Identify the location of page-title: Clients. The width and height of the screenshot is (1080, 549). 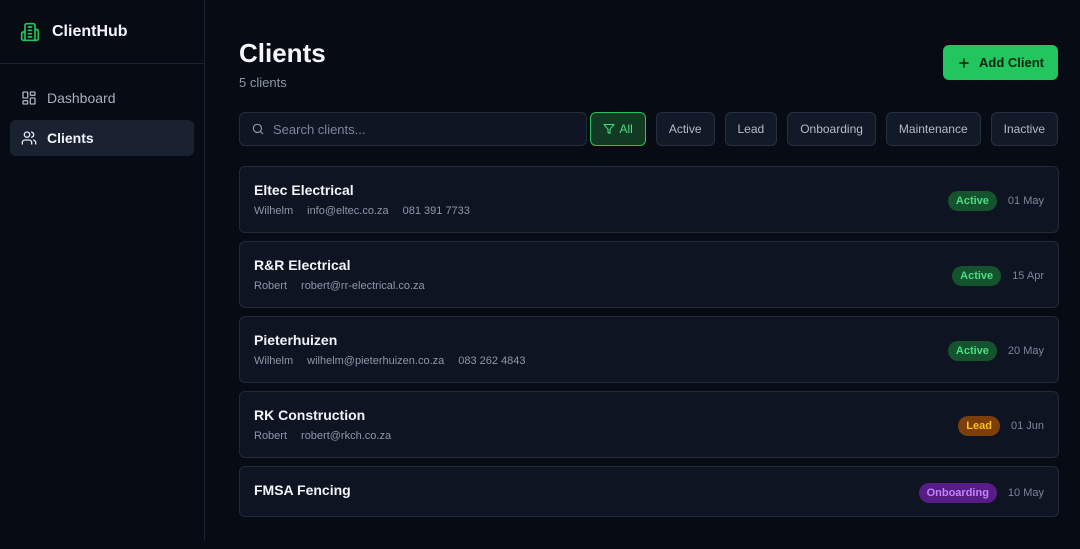
(282, 53).